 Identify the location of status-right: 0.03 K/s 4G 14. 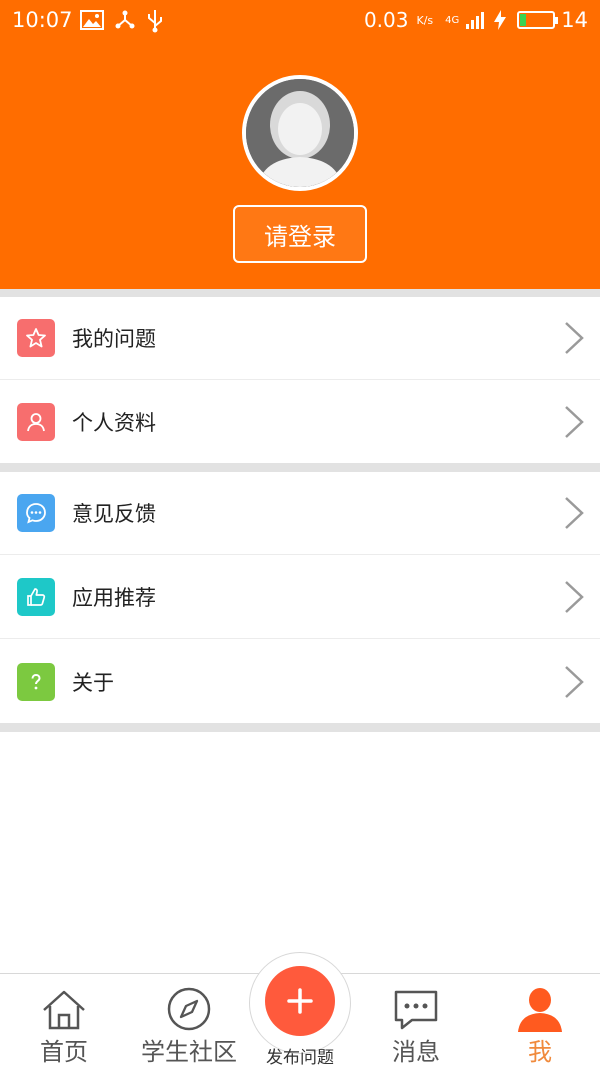
(476, 20).